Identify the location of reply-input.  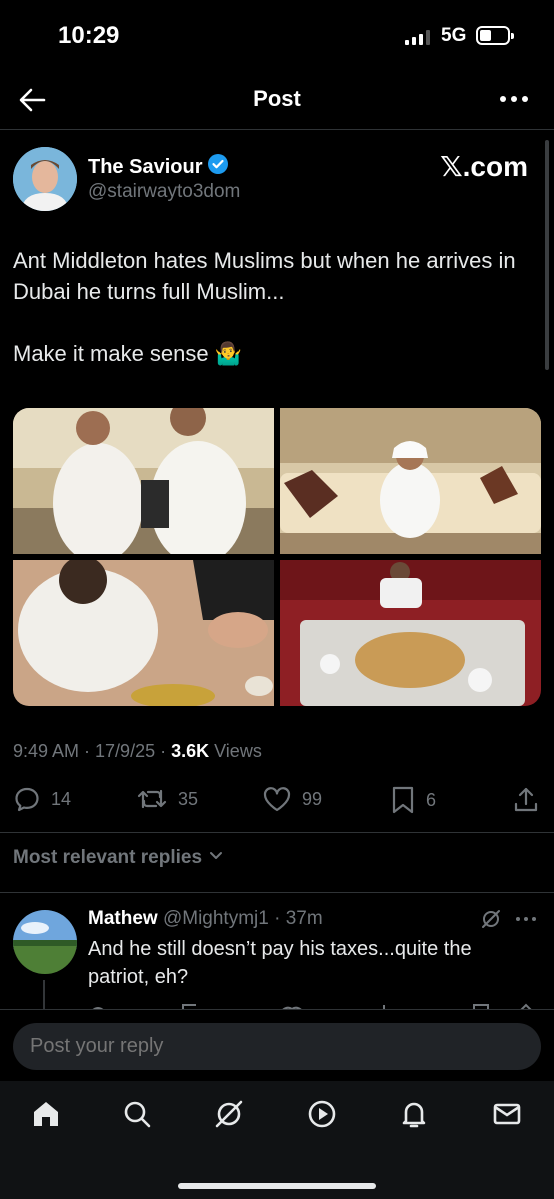
(277, 1046).